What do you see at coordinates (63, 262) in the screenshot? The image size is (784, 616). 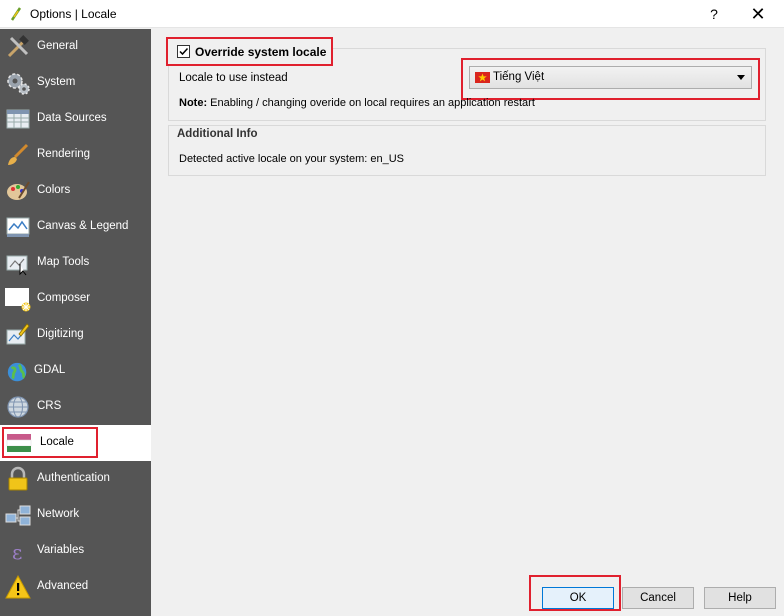 I see `sidebar-item-label: Map Tools` at bounding box center [63, 262].